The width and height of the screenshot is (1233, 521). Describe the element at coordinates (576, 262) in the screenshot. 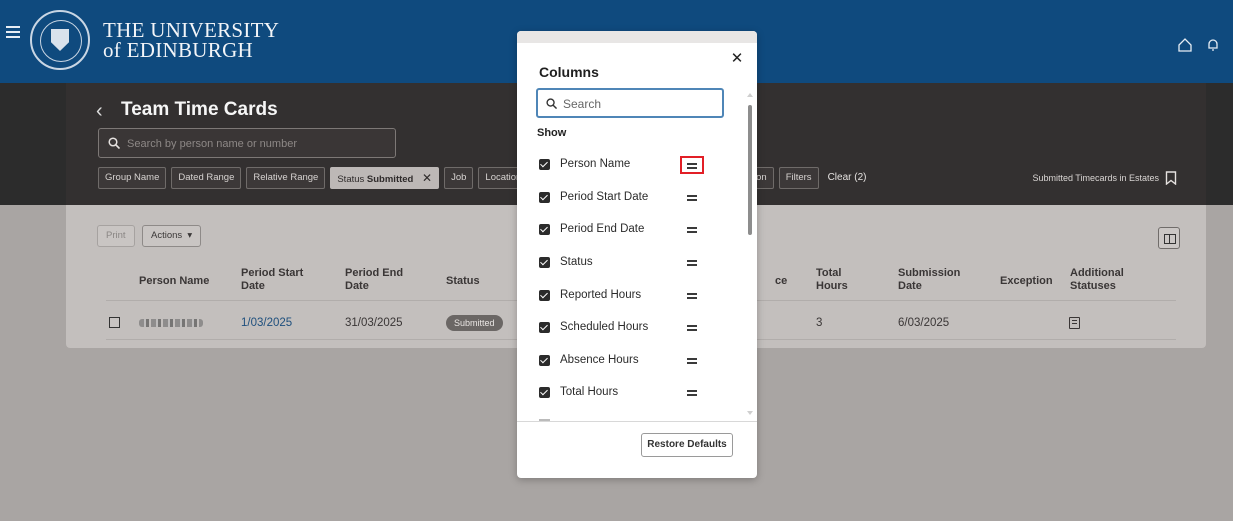

I see `column-label: Status` at that location.